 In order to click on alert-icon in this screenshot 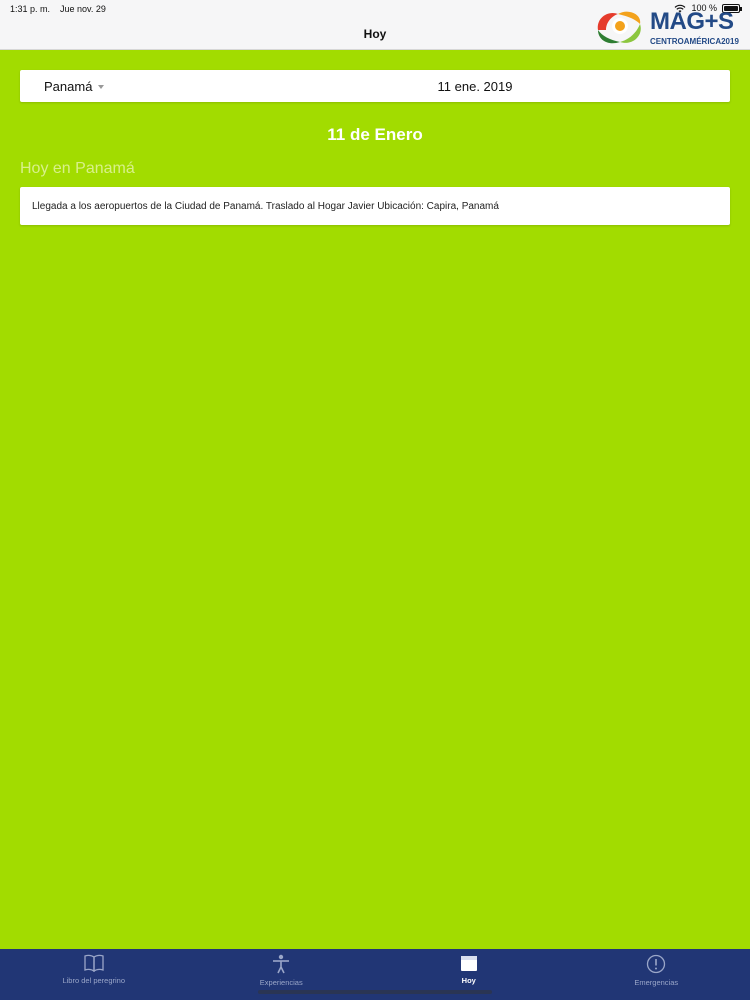, I will do `click(656, 964)`.